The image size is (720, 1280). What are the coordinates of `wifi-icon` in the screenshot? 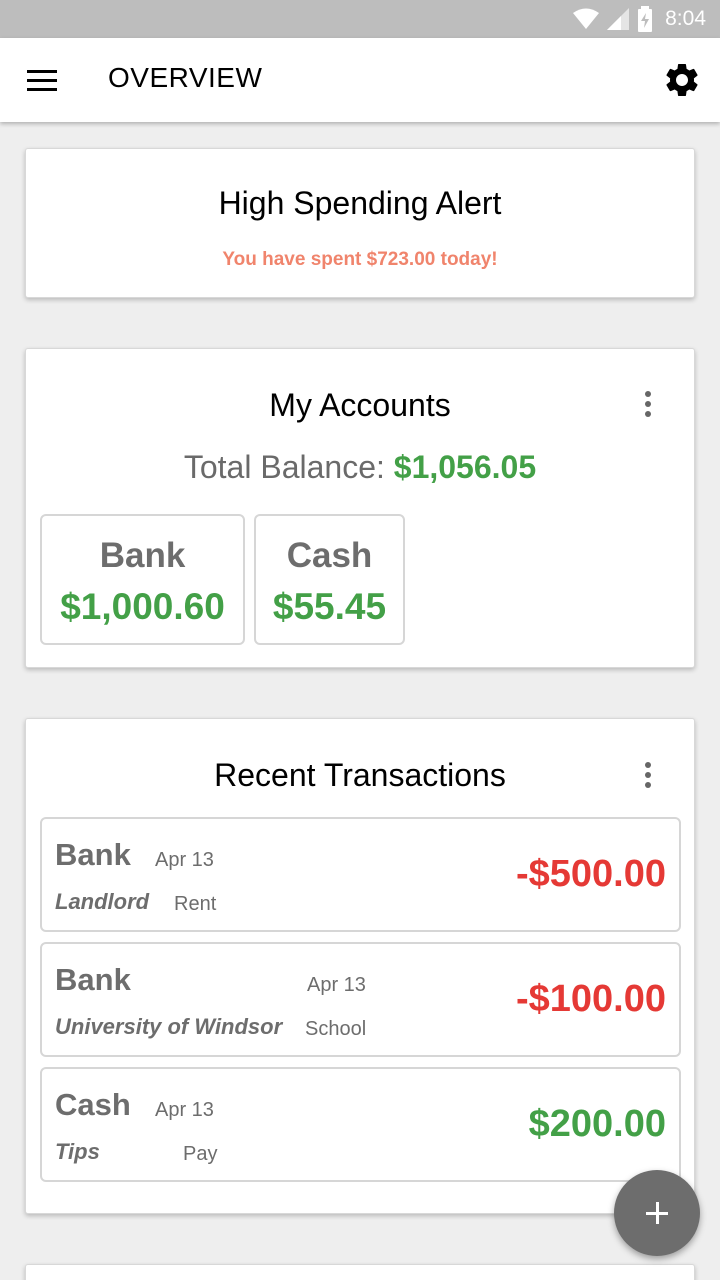 It's located at (586, 18).